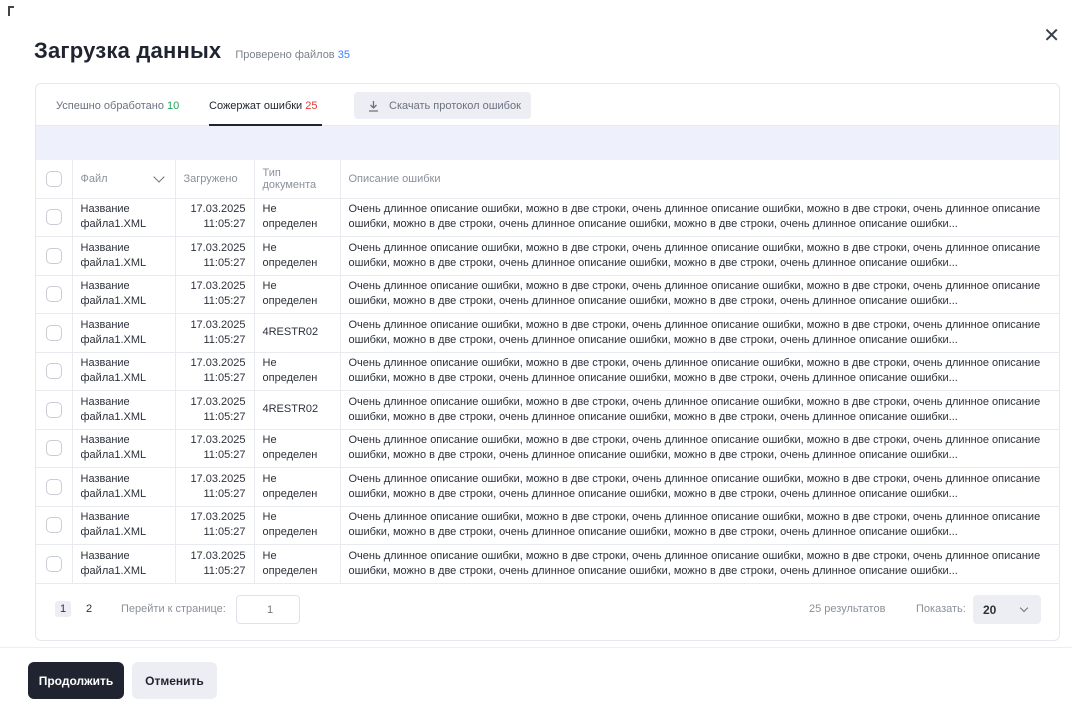  I want to click on doc-type-cell: 4RESTR02, so click(297, 333).